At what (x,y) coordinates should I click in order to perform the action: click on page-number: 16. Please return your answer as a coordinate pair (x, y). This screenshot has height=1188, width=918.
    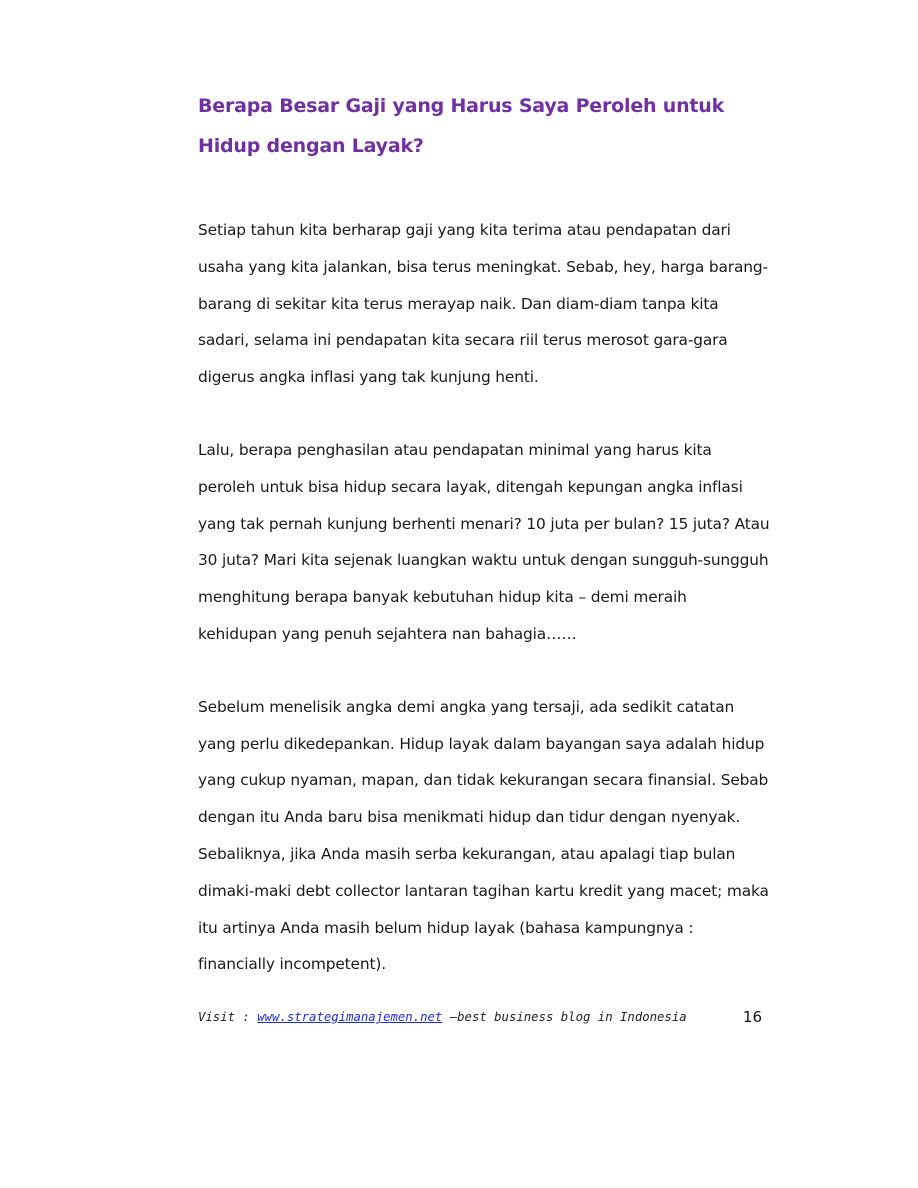
    Looking at the image, I should click on (752, 1017).